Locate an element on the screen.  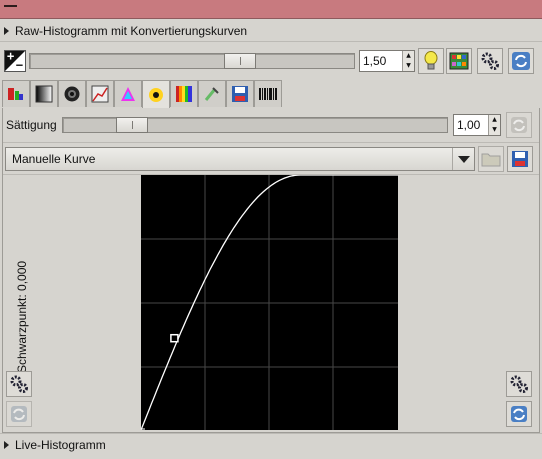
exposure-value: 1,50 is located at coordinates (381, 61).